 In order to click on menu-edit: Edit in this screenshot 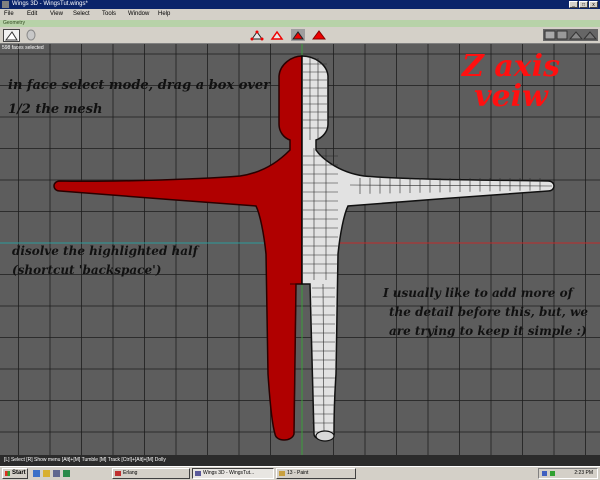, I will do `click(32, 14)`.